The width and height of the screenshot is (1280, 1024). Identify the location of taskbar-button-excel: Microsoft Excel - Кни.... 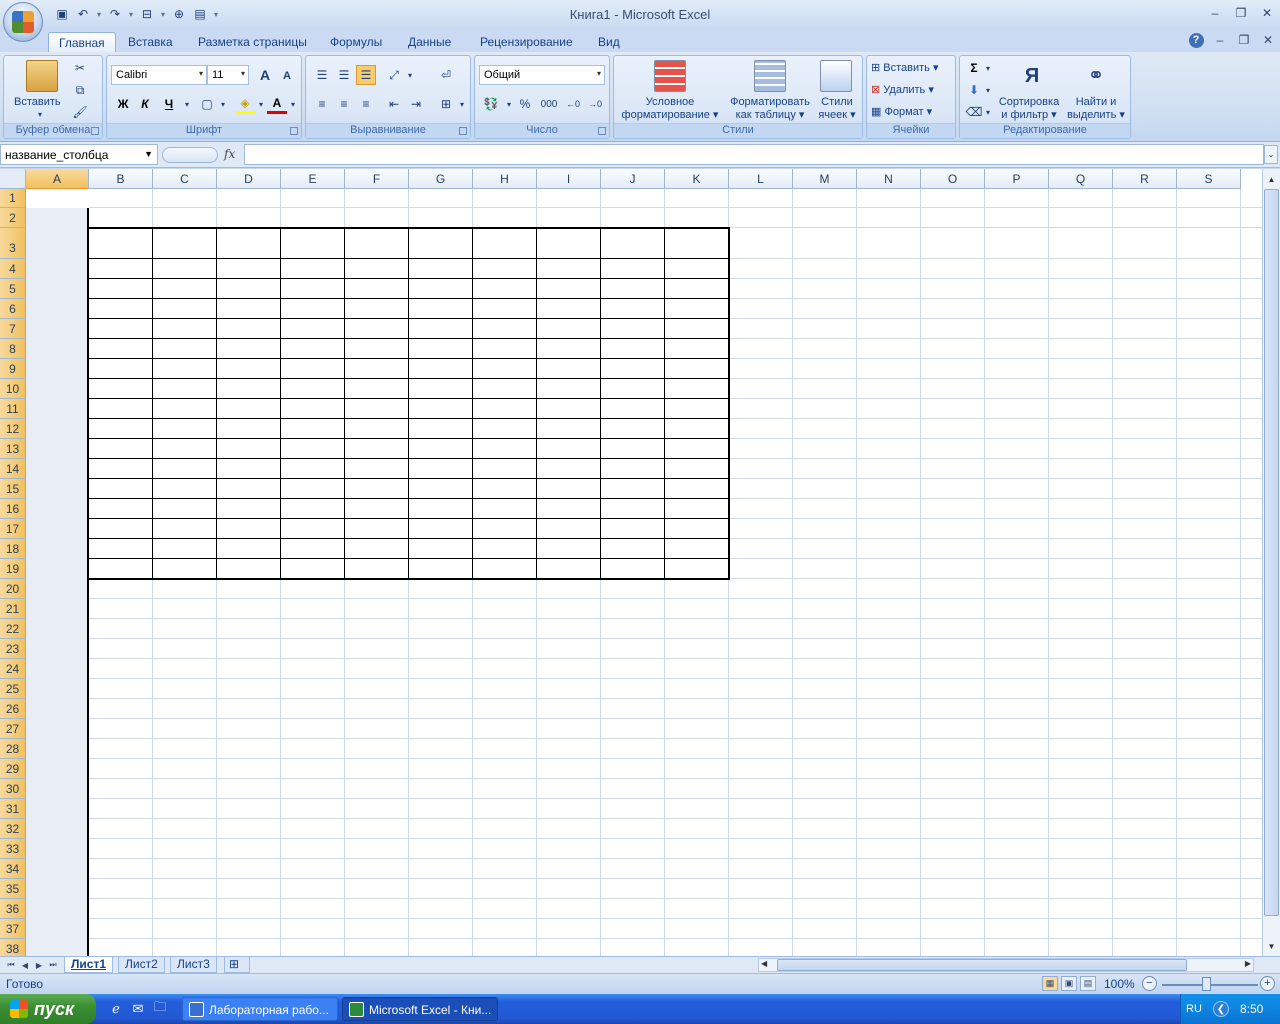
(420, 1009).